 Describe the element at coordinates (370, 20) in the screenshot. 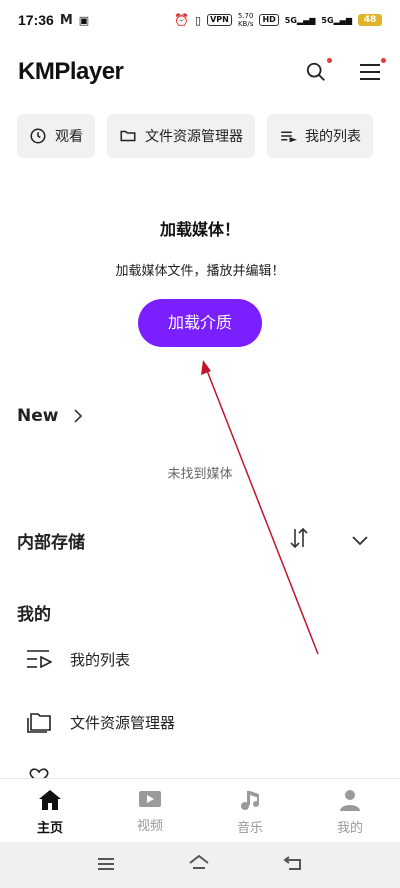

I see `battery-indicator: 48` at that location.